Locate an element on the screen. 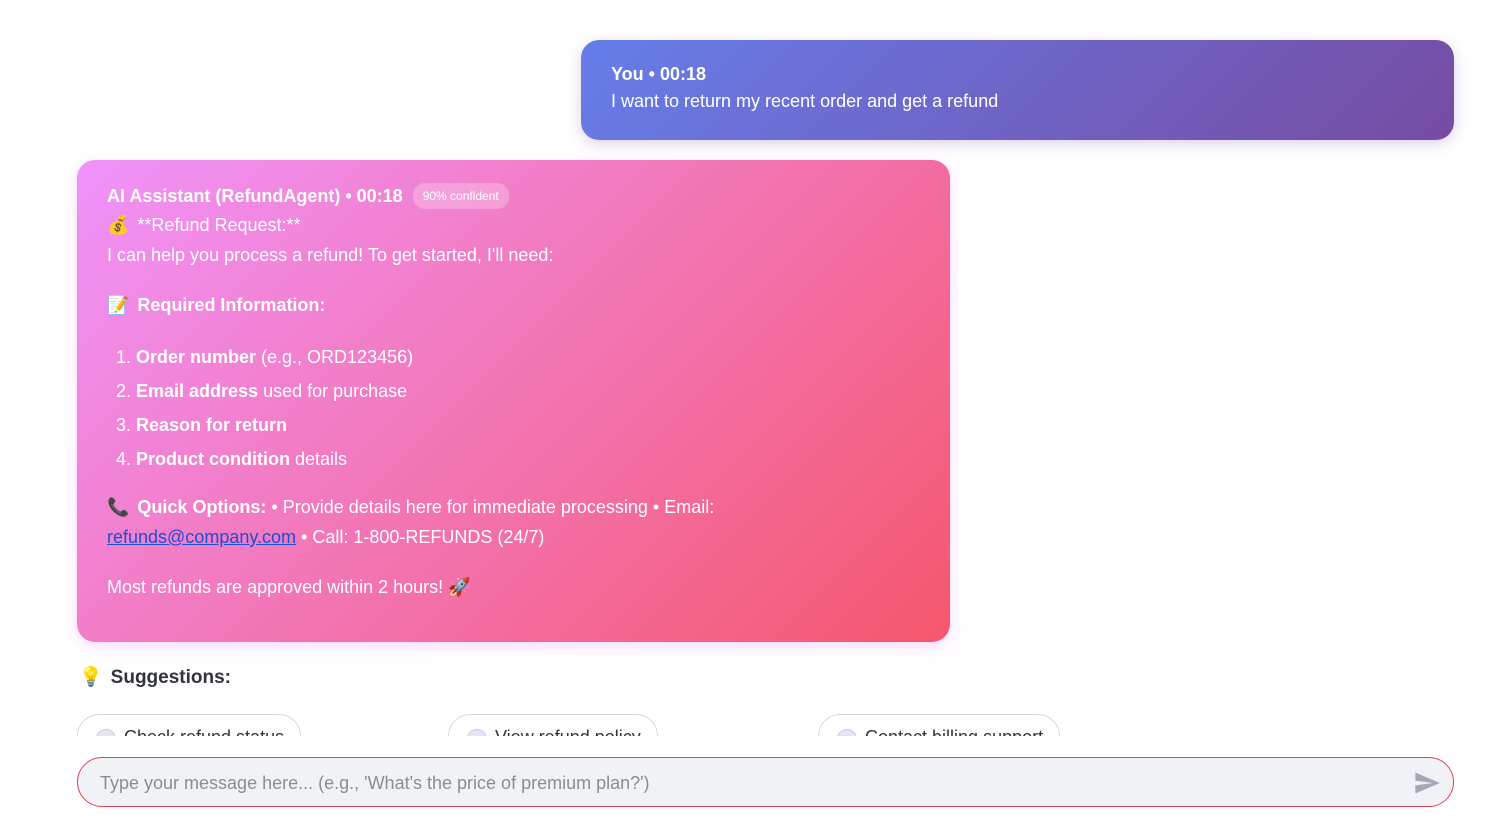 The width and height of the screenshot is (1500, 826). suggestions-title-text: Suggestions: is located at coordinates (171, 677).